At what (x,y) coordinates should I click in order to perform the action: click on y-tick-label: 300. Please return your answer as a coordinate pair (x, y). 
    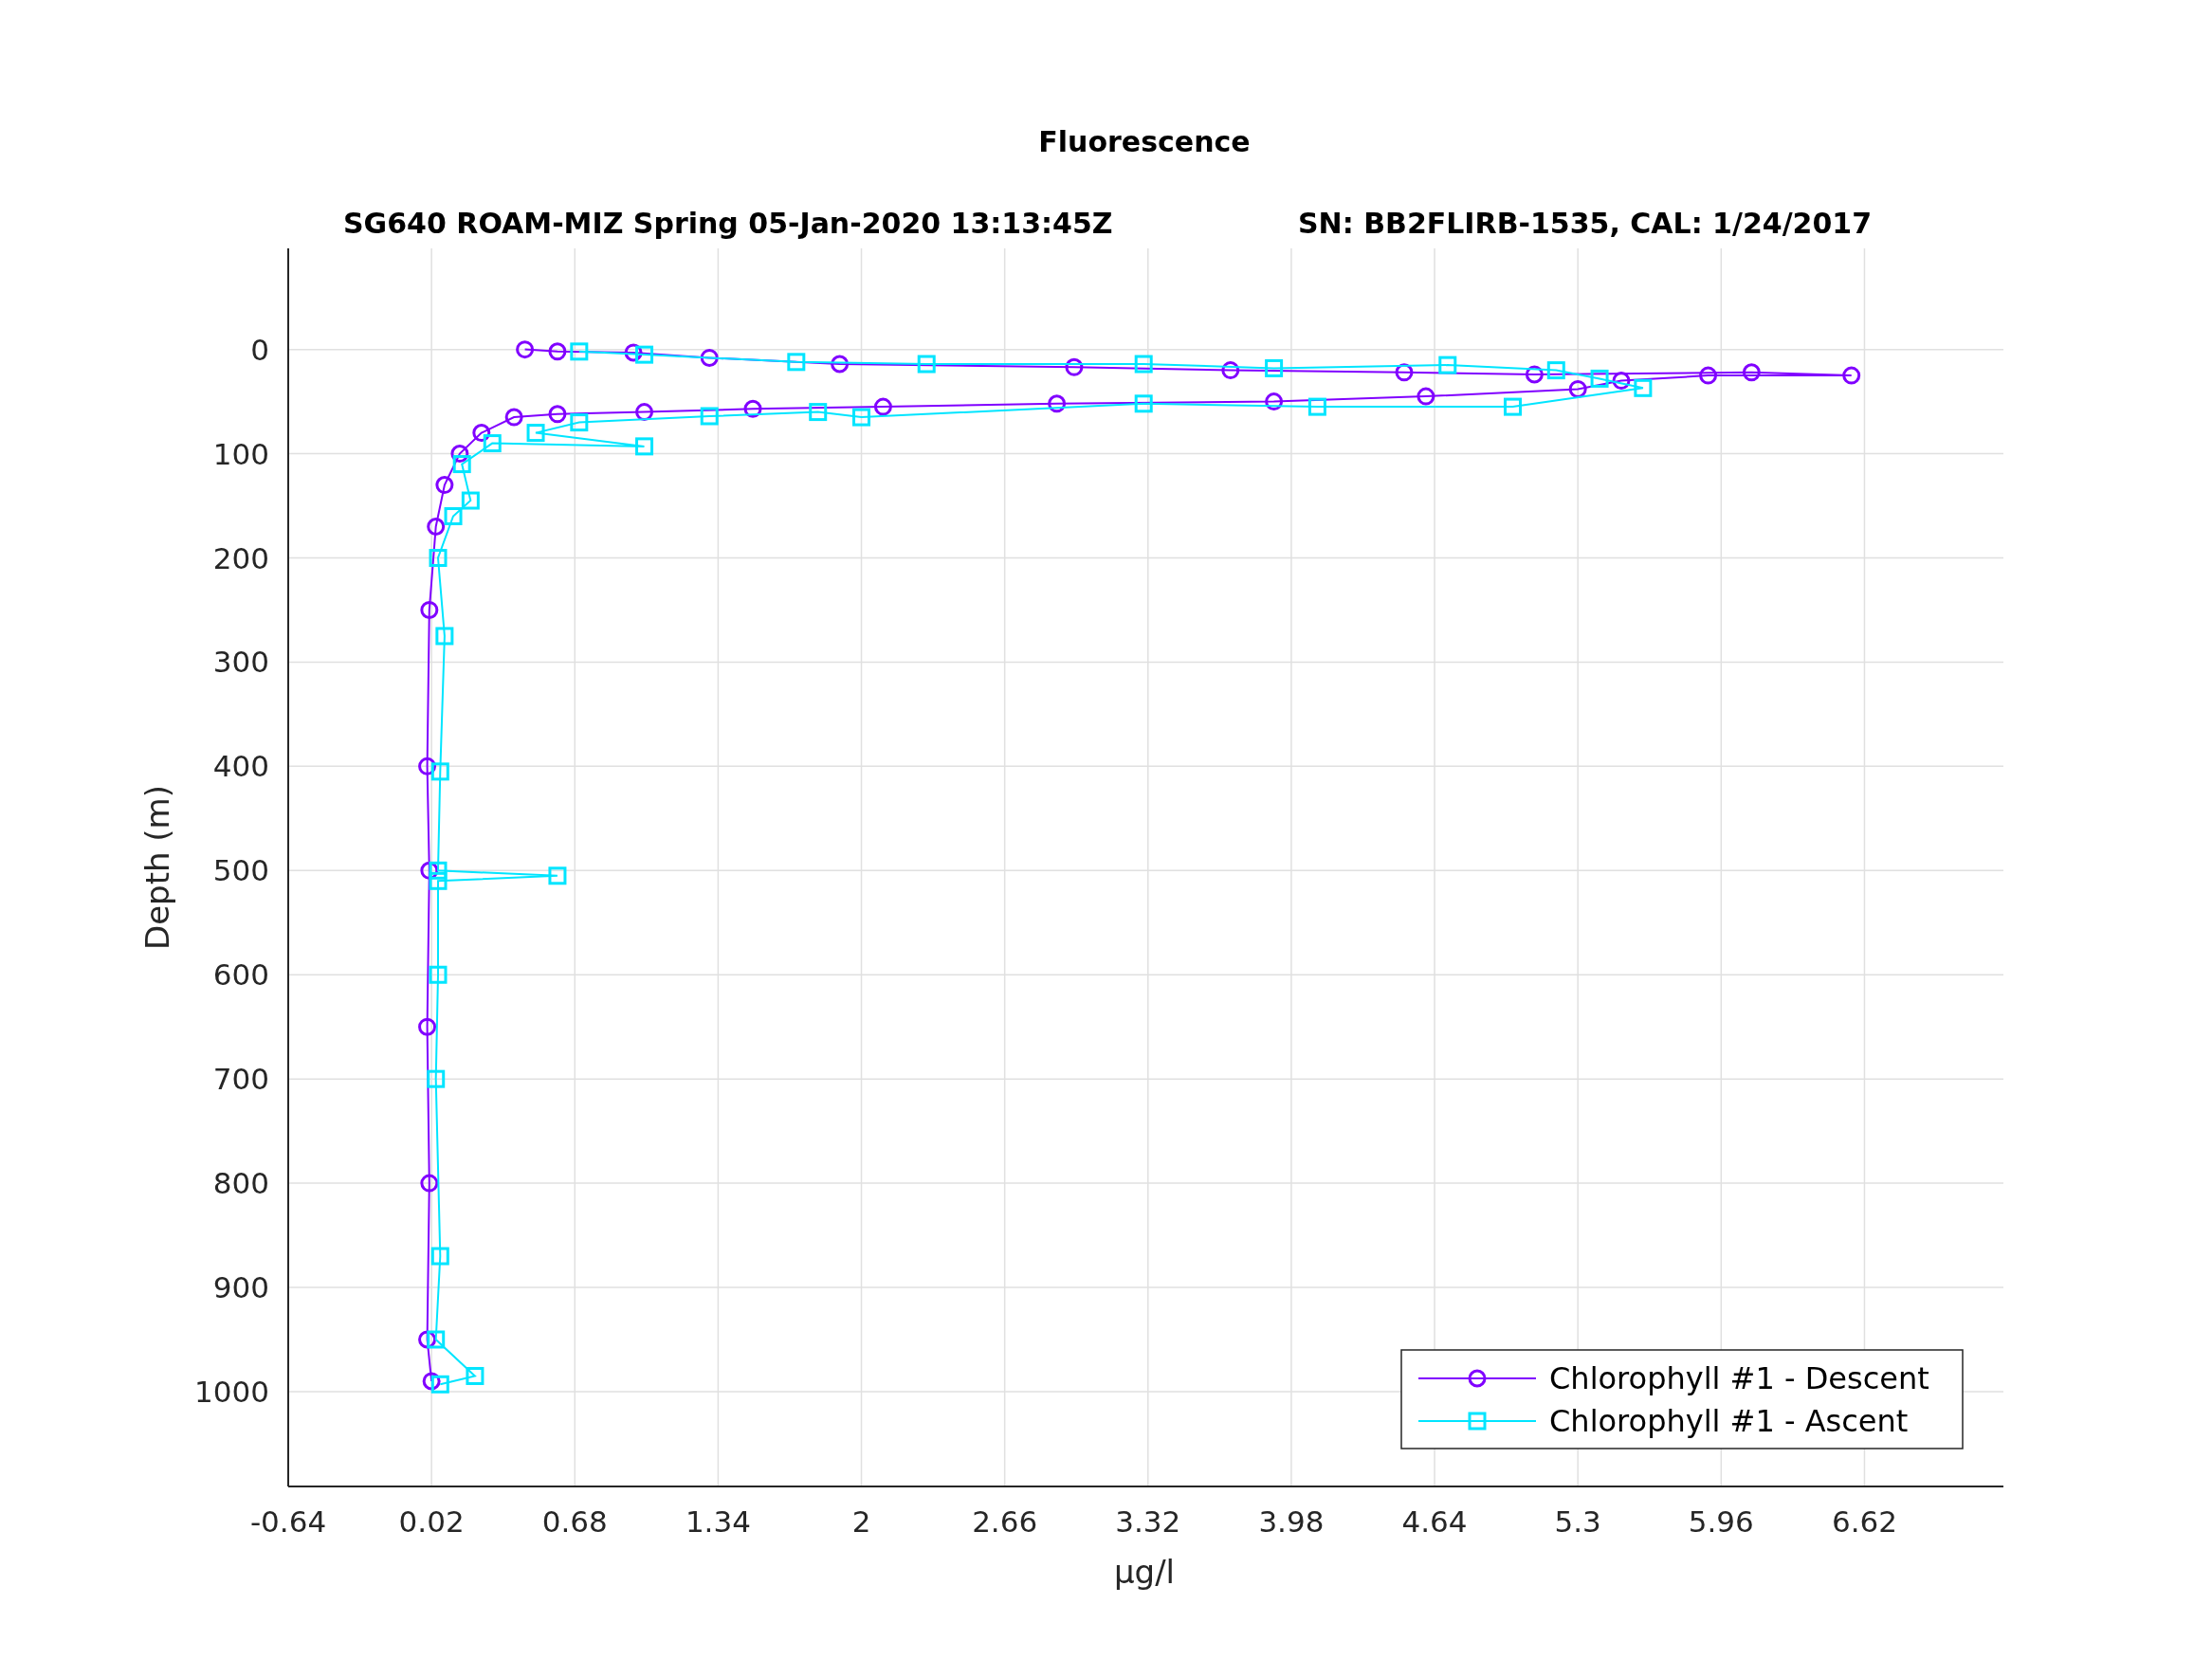
    Looking at the image, I should click on (240, 662).